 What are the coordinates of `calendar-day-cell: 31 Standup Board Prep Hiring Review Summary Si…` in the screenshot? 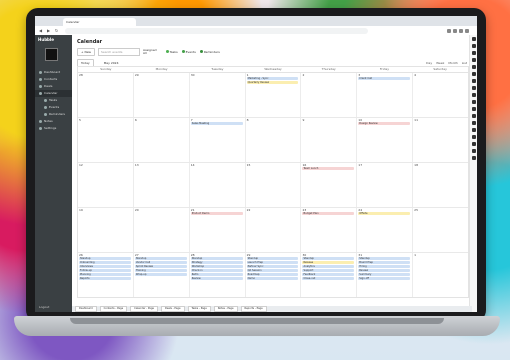 It's located at (385, 275).